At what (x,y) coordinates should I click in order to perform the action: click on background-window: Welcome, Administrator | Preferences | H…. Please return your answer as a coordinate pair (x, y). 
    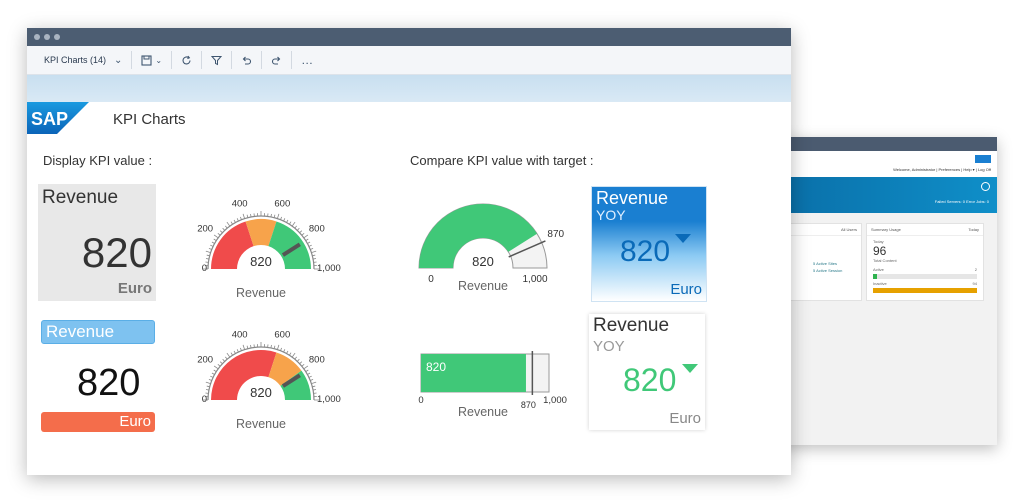
    Looking at the image, I should click on (887, 291).